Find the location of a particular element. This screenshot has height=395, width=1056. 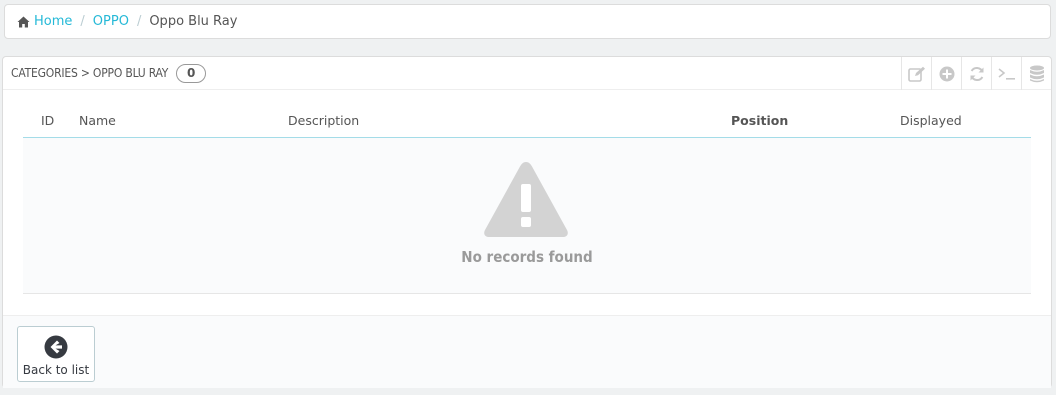

record-count-badge: 0 is located at coordinates (191, 73).